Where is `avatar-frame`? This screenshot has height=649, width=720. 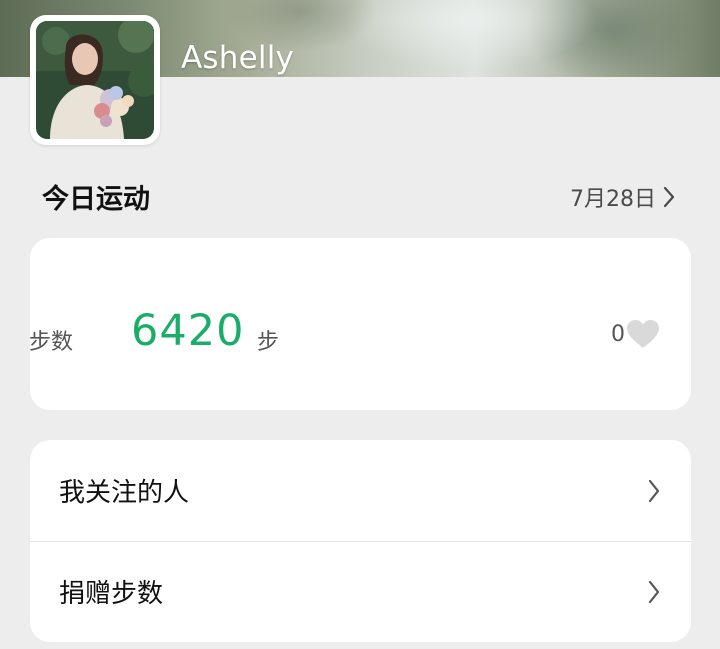
avatar-frame is located at coordinates (95, 80).